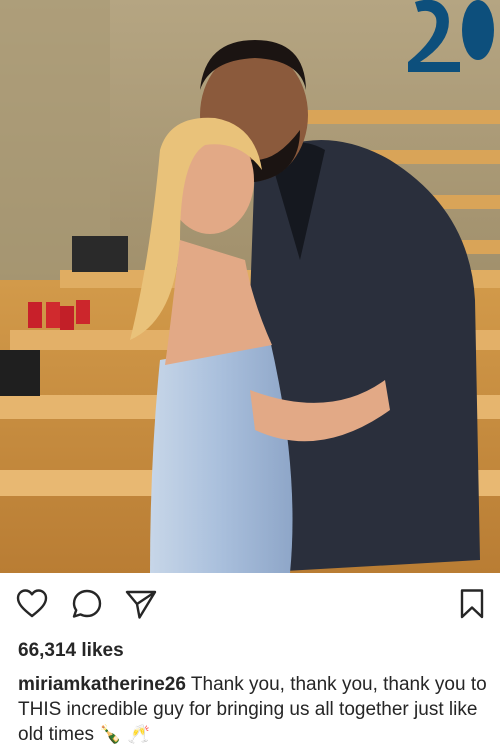 This screenshot has width=500, height=753. I want to click on post-action-bar, so click(250, 605).